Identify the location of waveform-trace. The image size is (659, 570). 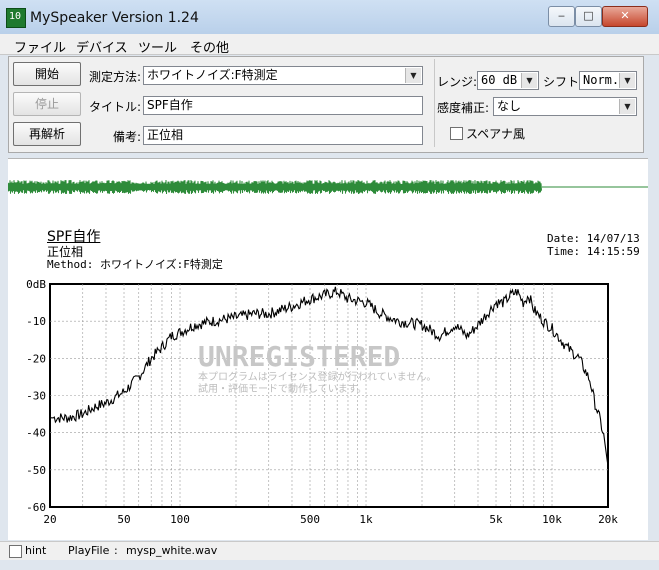
(274, 187).